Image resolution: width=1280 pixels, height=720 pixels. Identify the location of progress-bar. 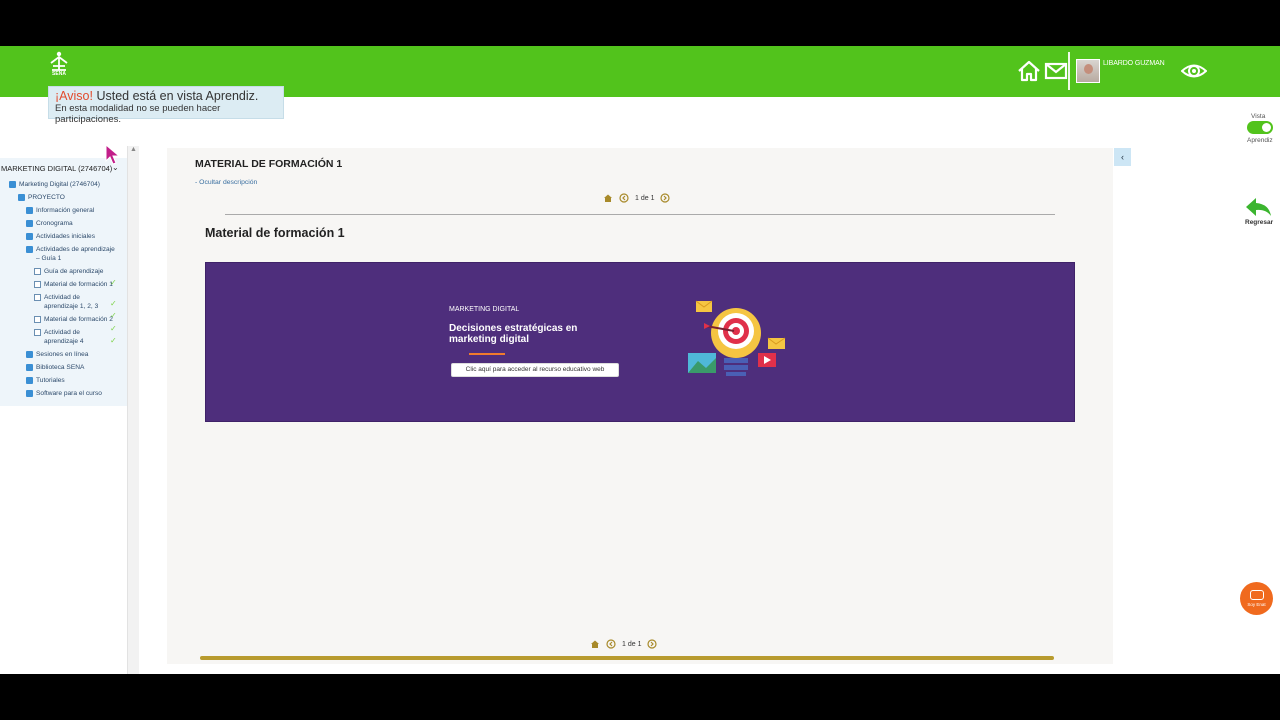
(627, 658).